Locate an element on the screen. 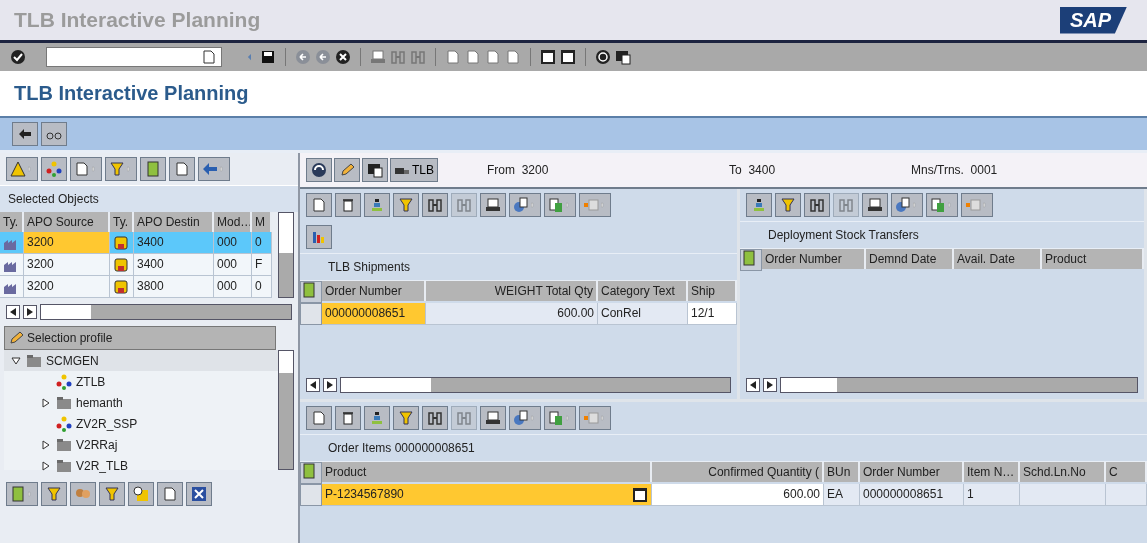  tree-item: ZV2R_SSP is located at coordinates (107, 423).